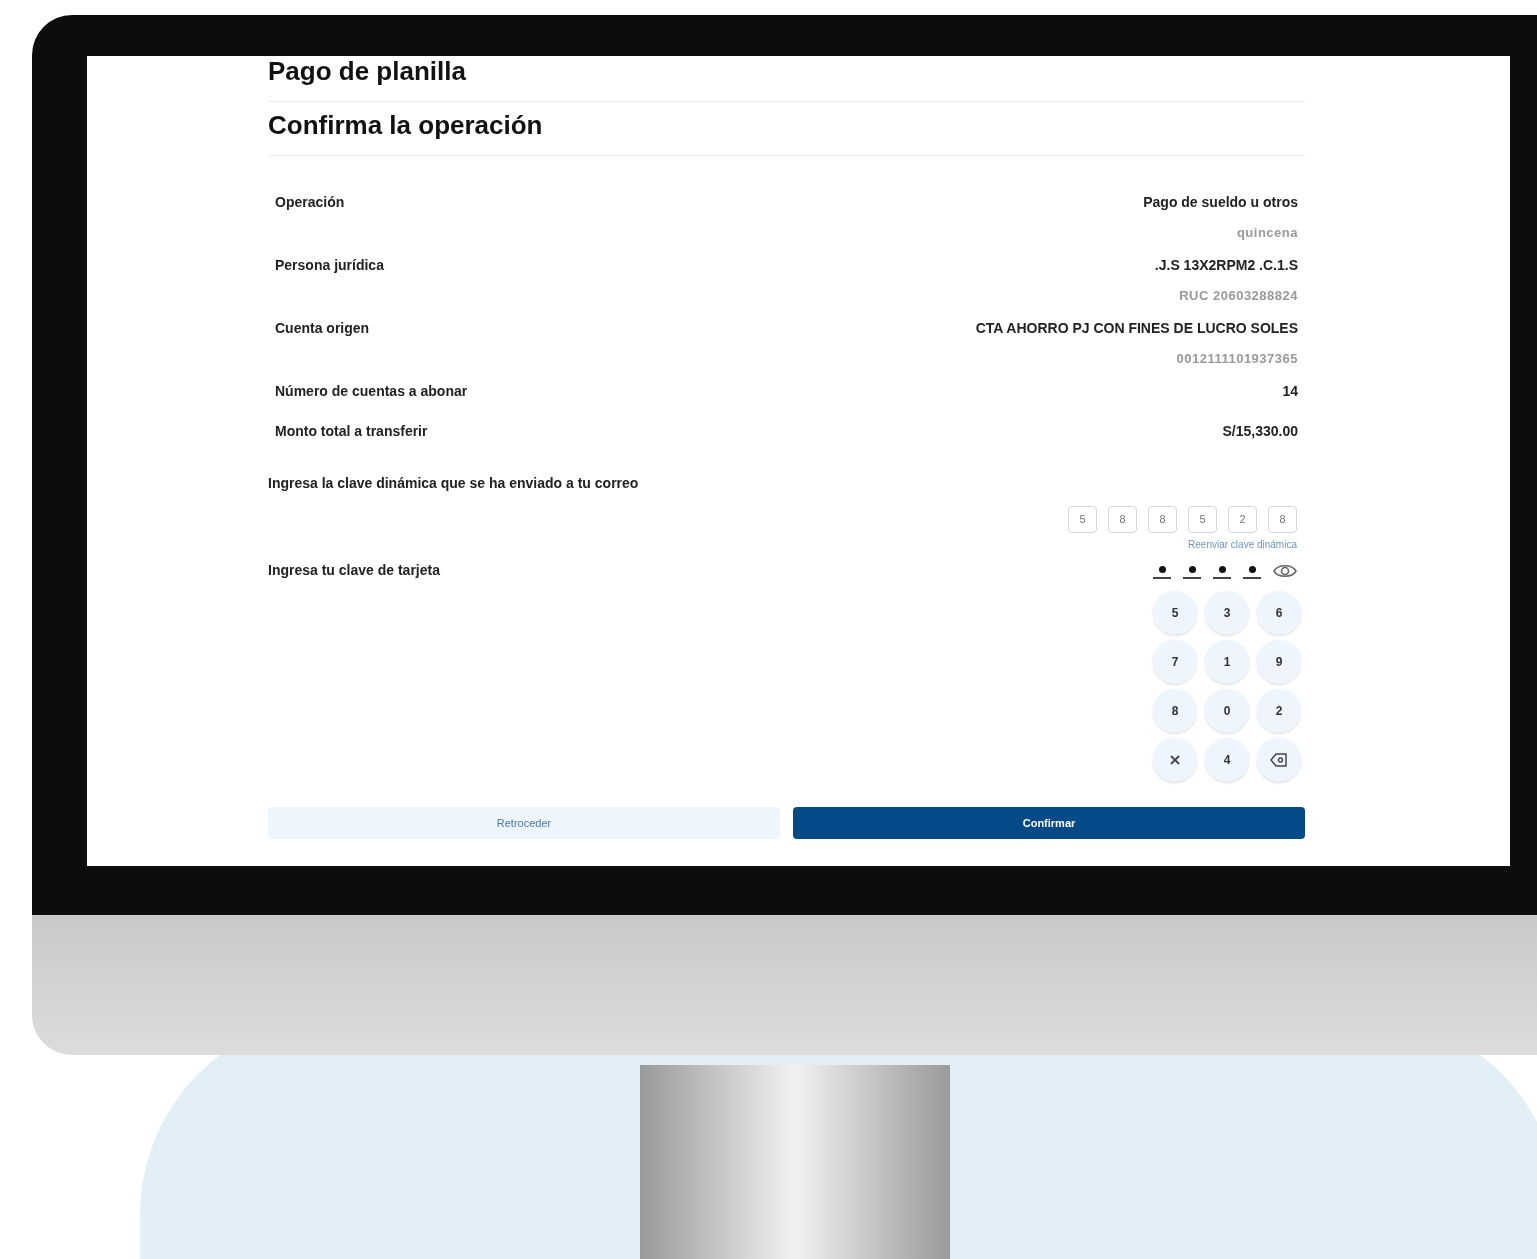  Describe the element at coordinates (1279, 711) in the screenshot. I see `keypad-key: 2` at that location.